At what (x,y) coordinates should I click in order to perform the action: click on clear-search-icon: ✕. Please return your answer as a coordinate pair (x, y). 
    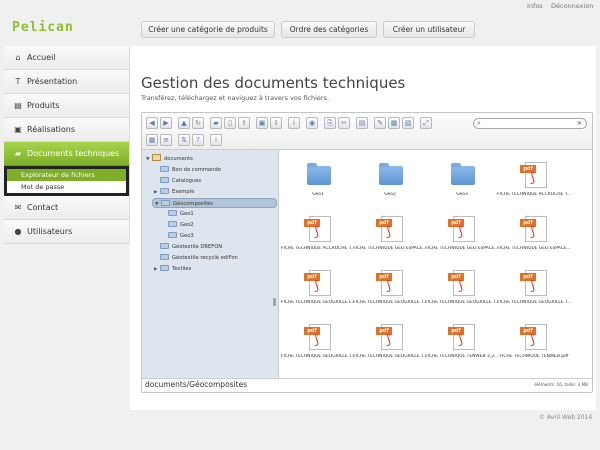
    Looking at the image, I should click on (579, 123).